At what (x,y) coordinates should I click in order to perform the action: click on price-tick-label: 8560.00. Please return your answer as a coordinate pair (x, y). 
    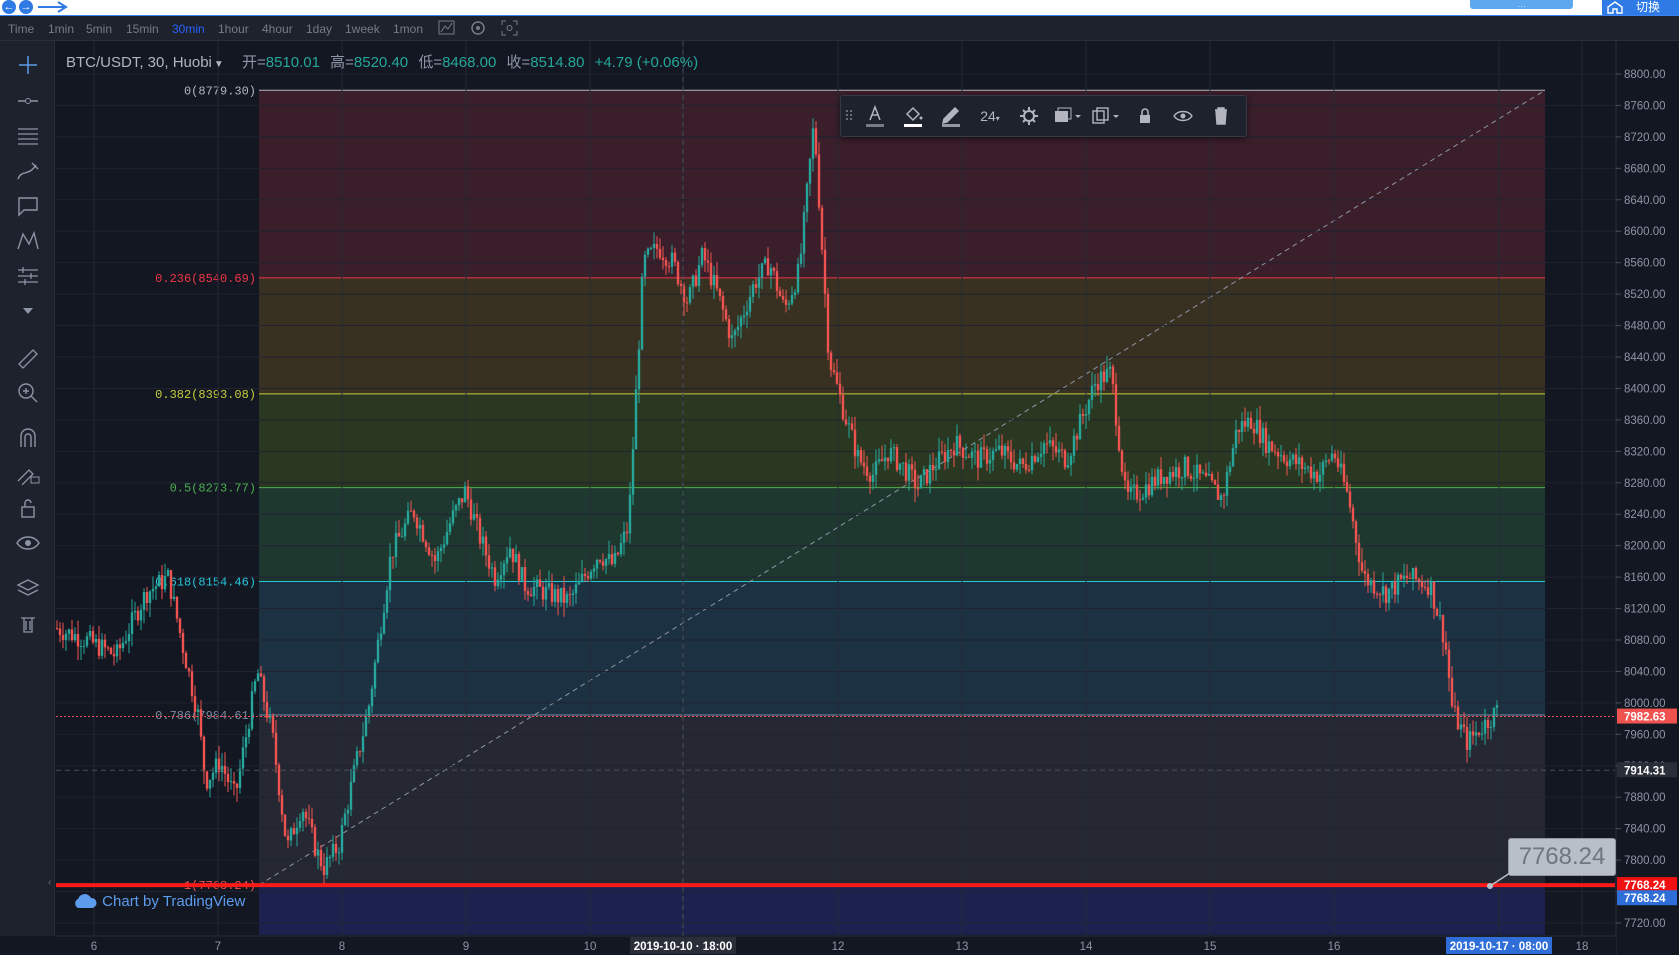
    Looking at the image, I should click on (1645, 264).